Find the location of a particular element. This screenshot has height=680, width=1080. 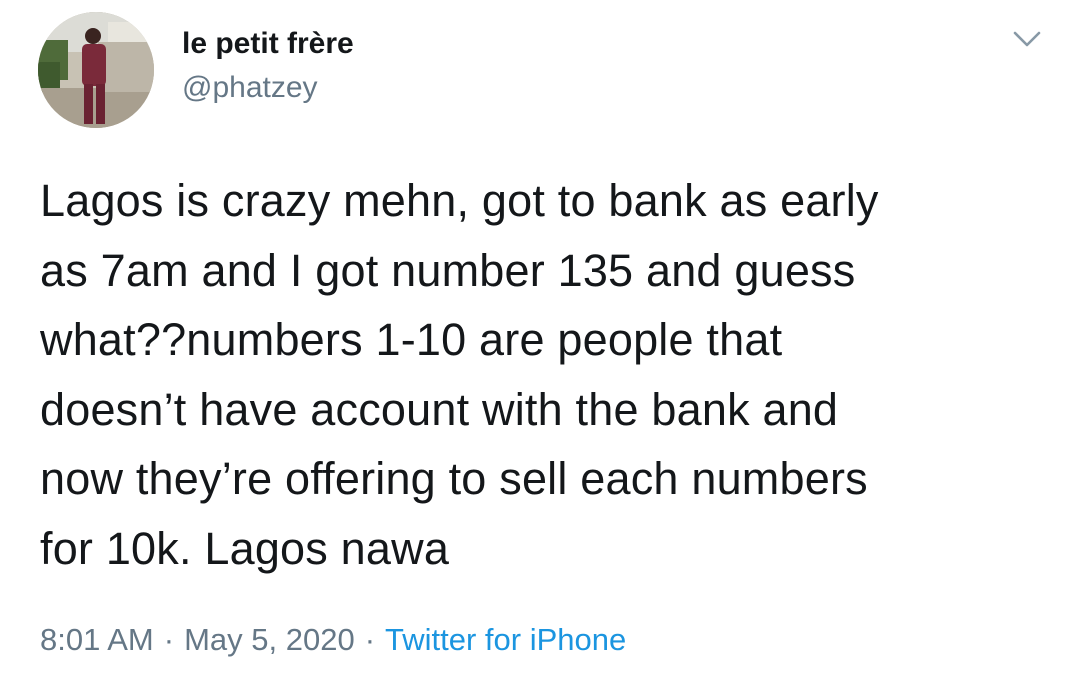

avatar-photo-icon is located at coordinates (96, 70).